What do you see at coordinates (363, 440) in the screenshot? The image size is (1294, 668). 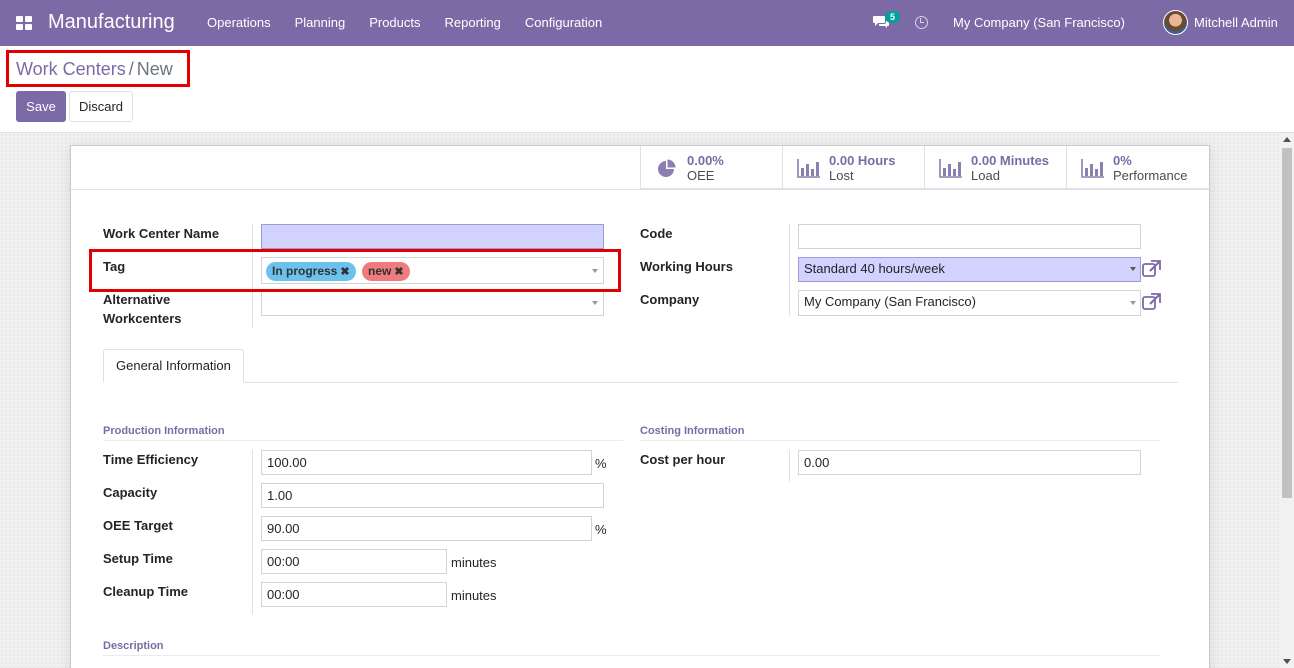 I see `production-title-rule` at bounding box center [363, 440].